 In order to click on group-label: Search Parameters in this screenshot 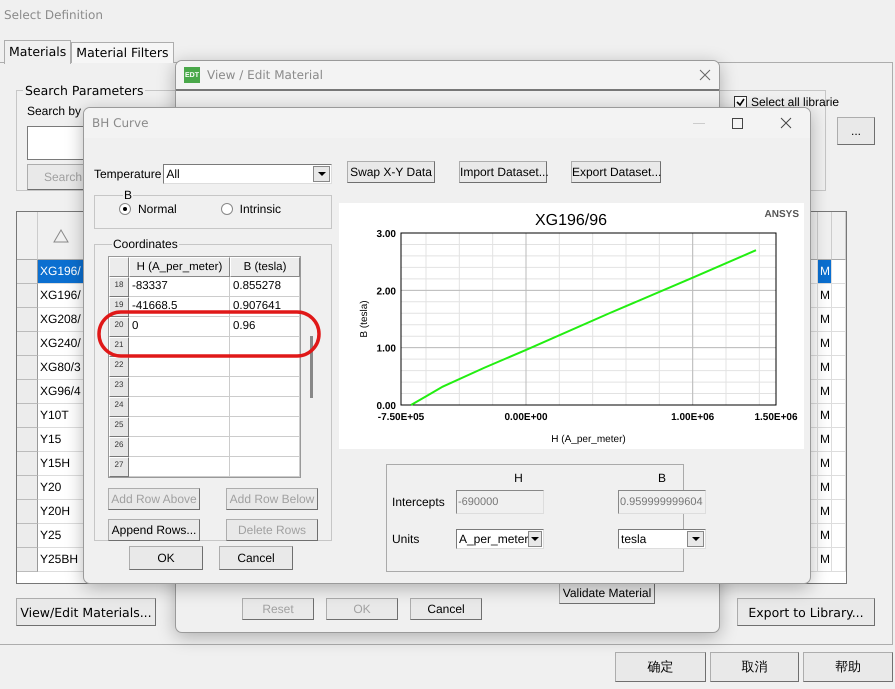, I will do `click(84, 90)`.